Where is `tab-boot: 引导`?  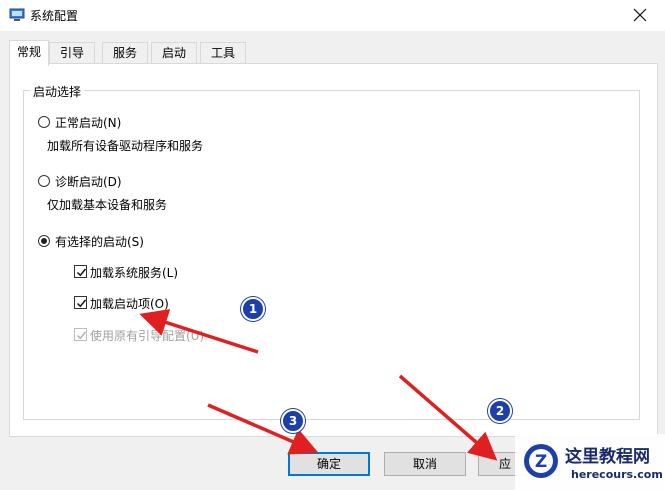 tab-boot: 引导 is located at coordinates (72, 53).